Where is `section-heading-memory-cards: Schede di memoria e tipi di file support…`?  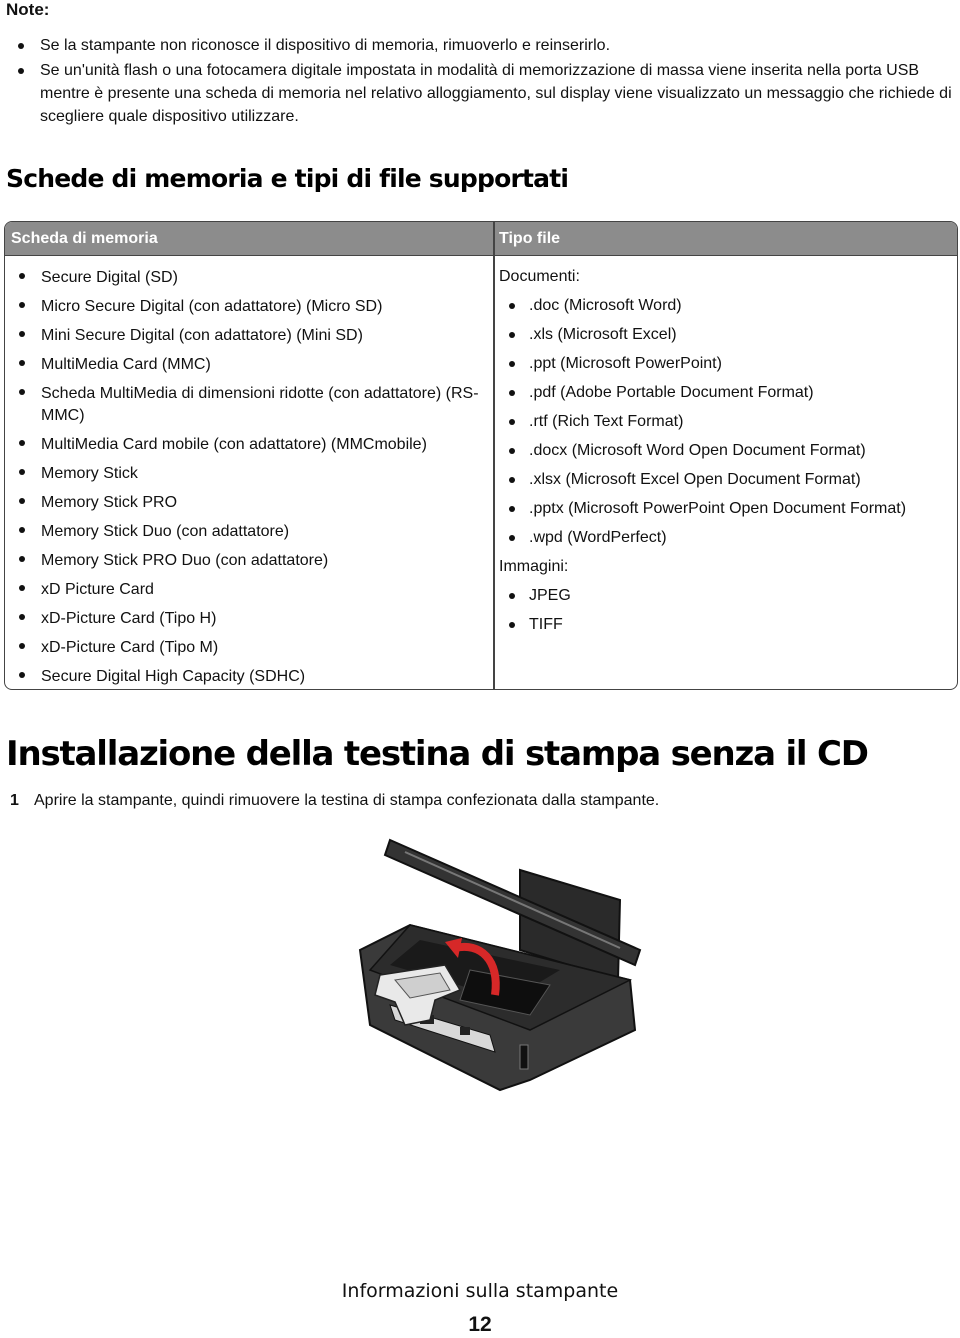 section-heading-memory-cards: Schede di memoria e tipi di file support… is located at coordinates (287, 178).